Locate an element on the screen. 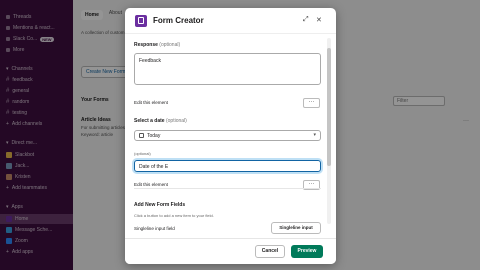 This screenshot has width=480, height=270. edit-element-menu-button: ··· is located at coordinates (311, 103).